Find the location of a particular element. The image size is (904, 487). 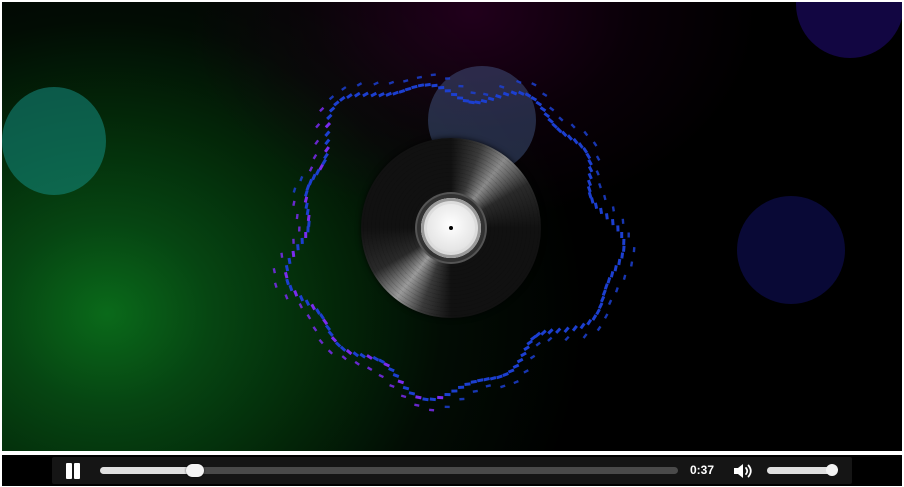

pause-icon is located at coordinates (69, 471).